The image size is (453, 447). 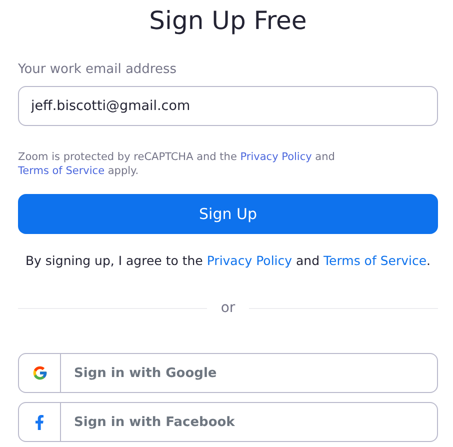 What do you see at coordinates (228, 422) in the screenshot?
I see `social-sign-in-button: Sign in with Facebook` at bounding box center [228, 422].